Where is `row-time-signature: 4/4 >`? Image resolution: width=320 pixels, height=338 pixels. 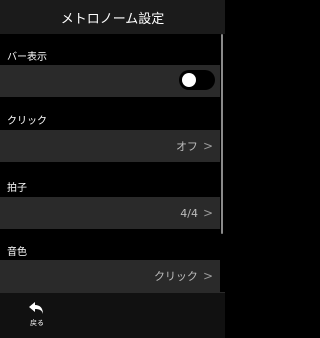 row-time-signature: 4/4 > is located at coordinates (110, 213).